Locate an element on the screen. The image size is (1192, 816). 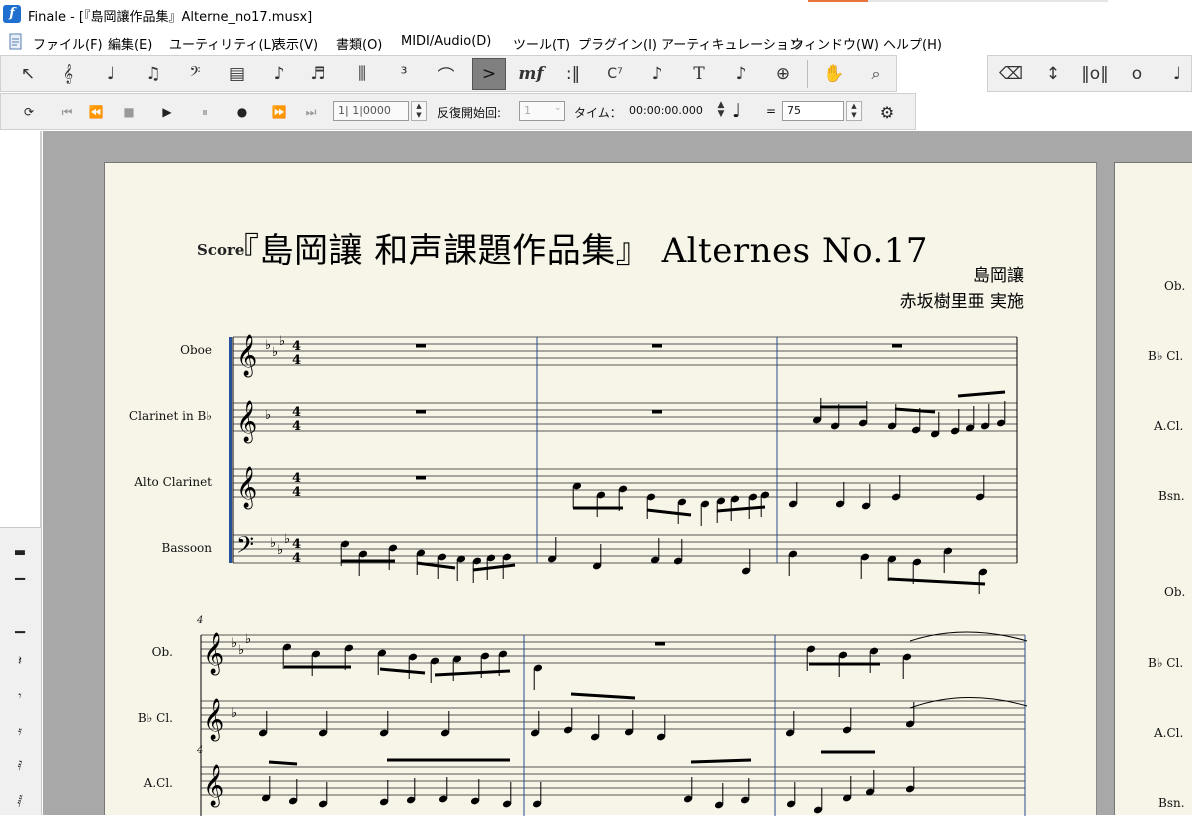
tempo-field: 75 is located at coordinates (813, 111).